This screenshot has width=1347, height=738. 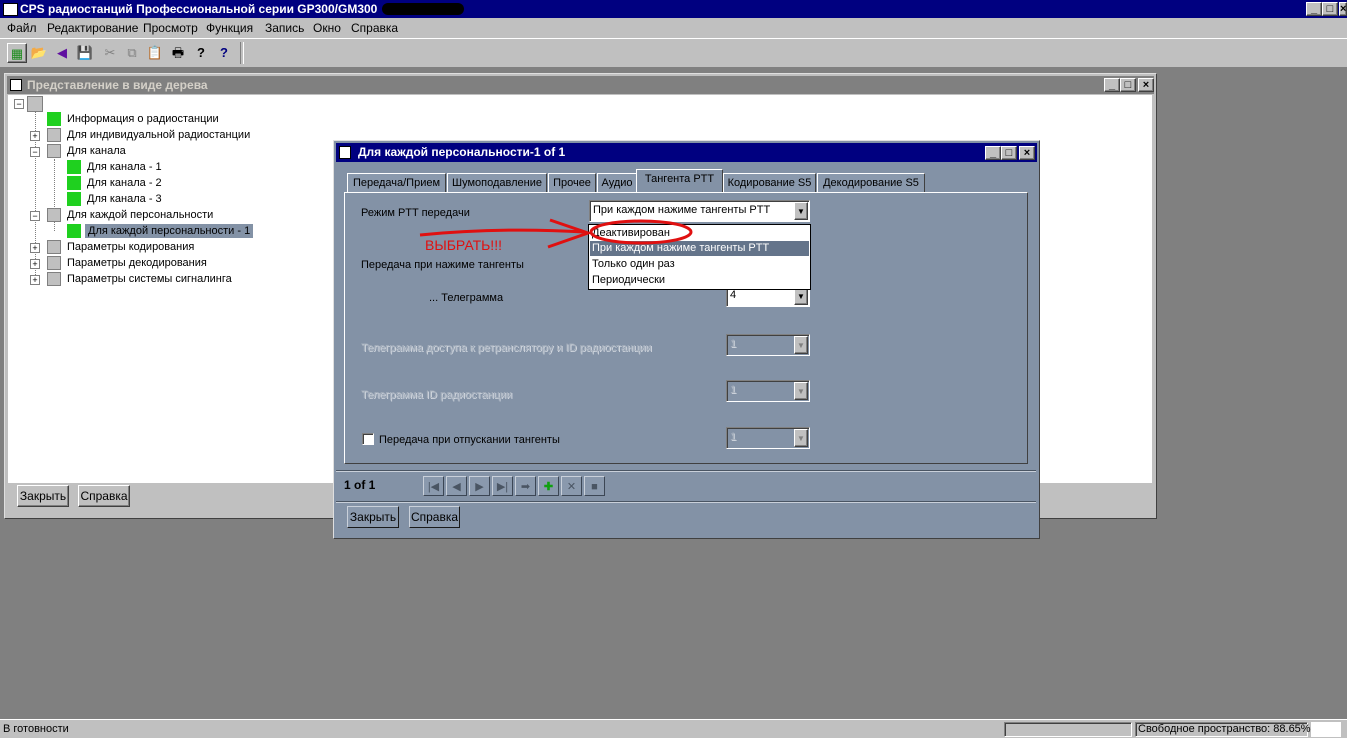 I want to click on prev-record-icon: ◀, so click(x=456, y=486).